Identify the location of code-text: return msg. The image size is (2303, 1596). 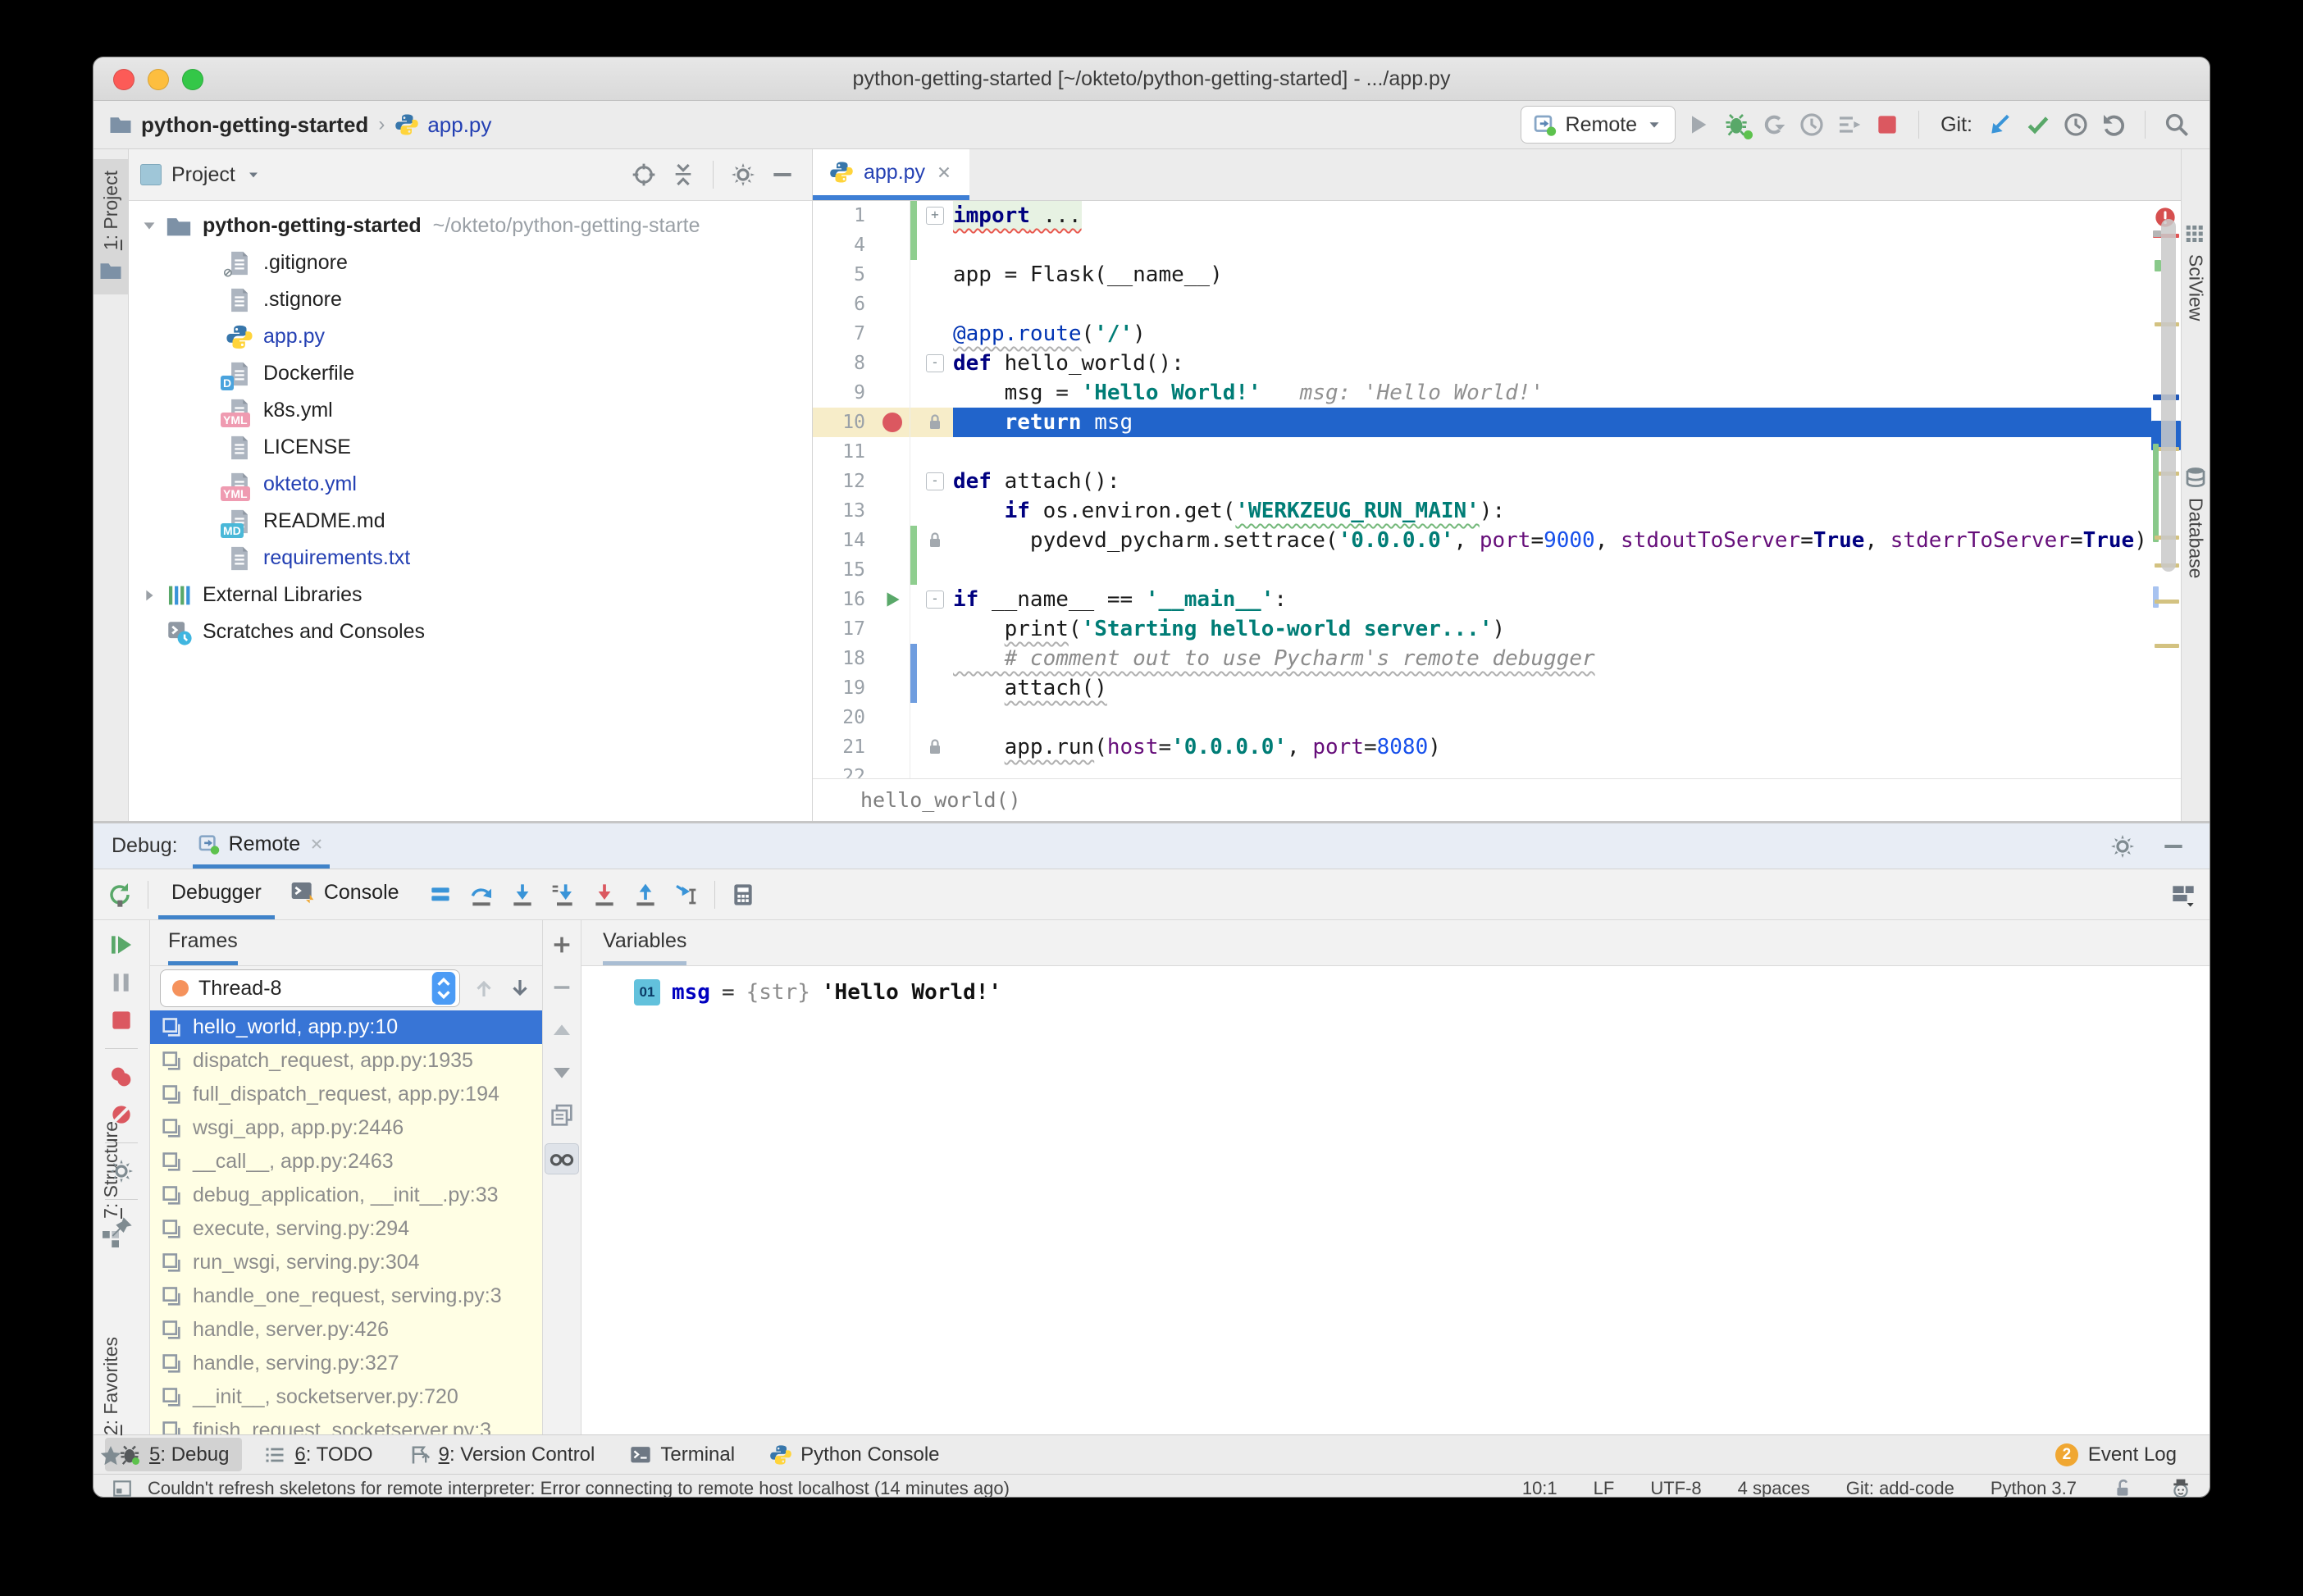
(1567, 423).